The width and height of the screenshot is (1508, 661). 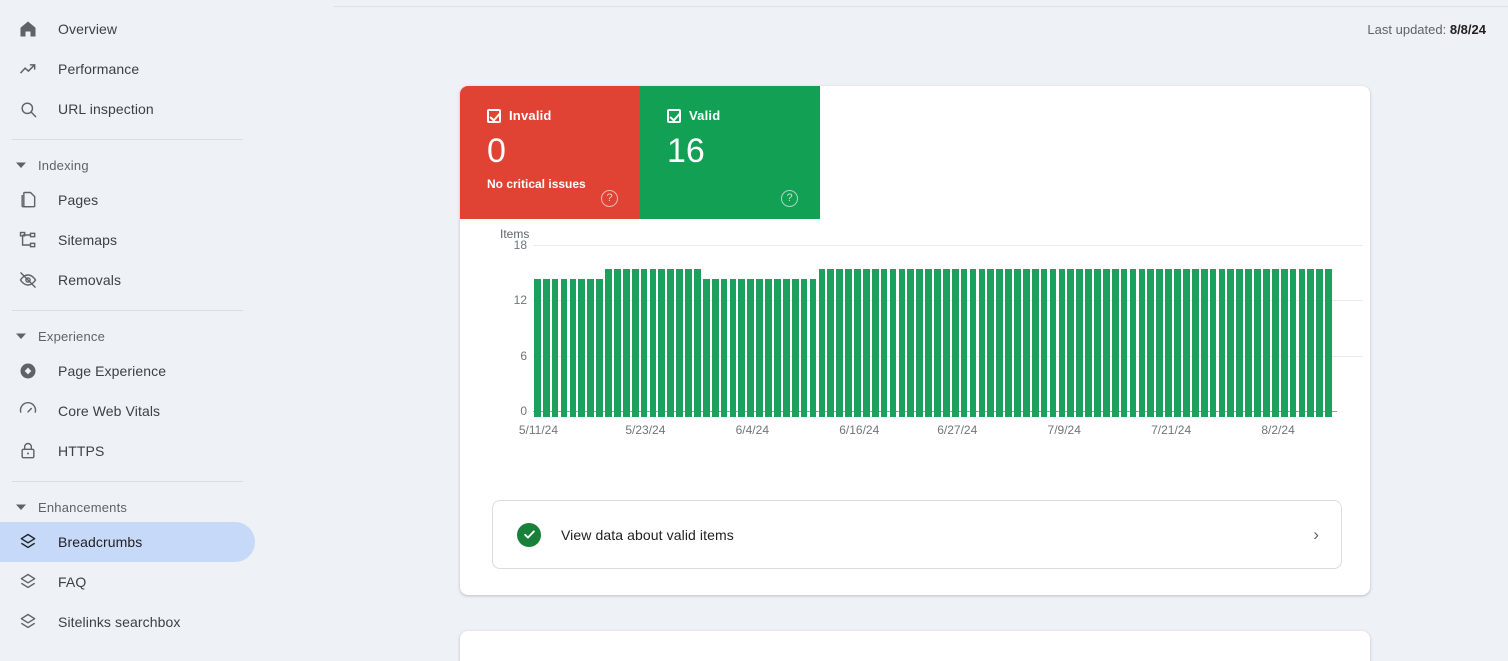 I want to click on sidebar-group-experience: Experience, so click(x=166, y=336).